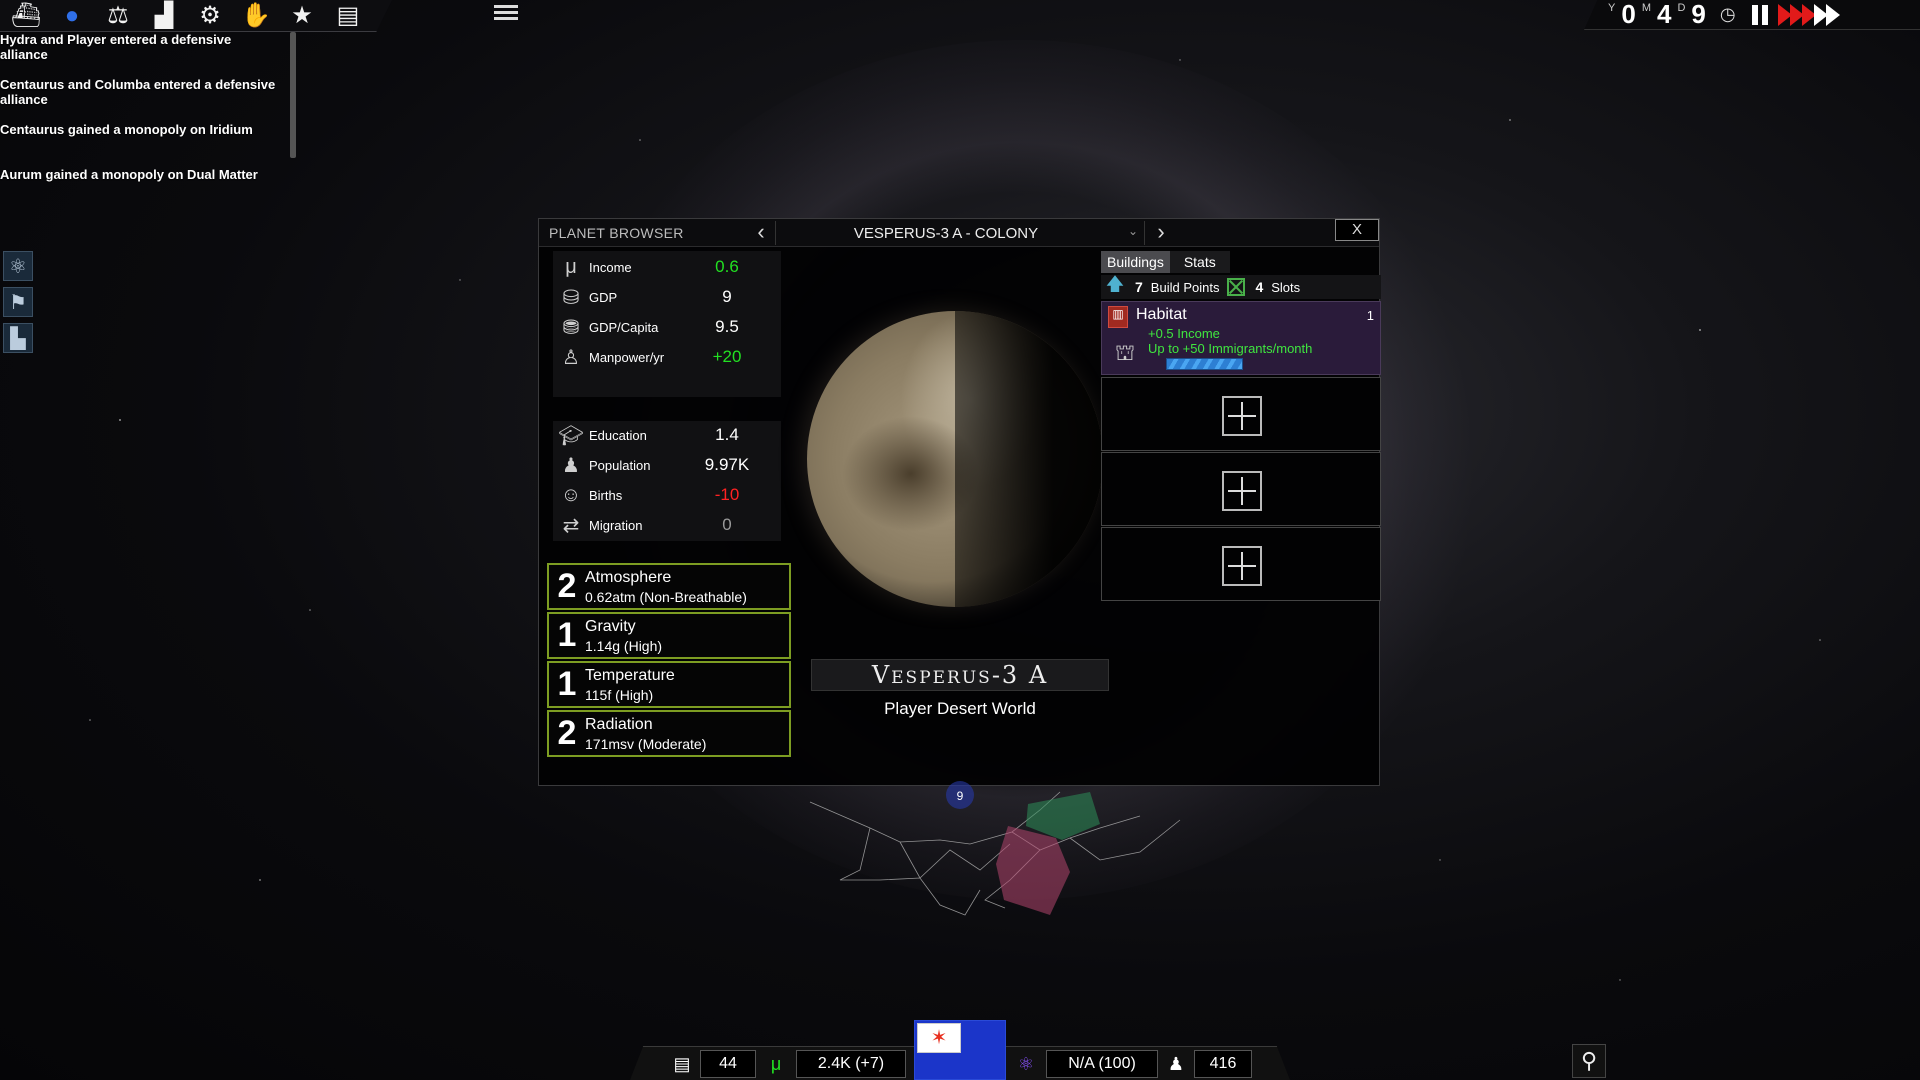 This screenshot has height=1080, width=1920. Describe the element at coordinates (1808, 14) in the screenshot. I see `speed-control` at that location.